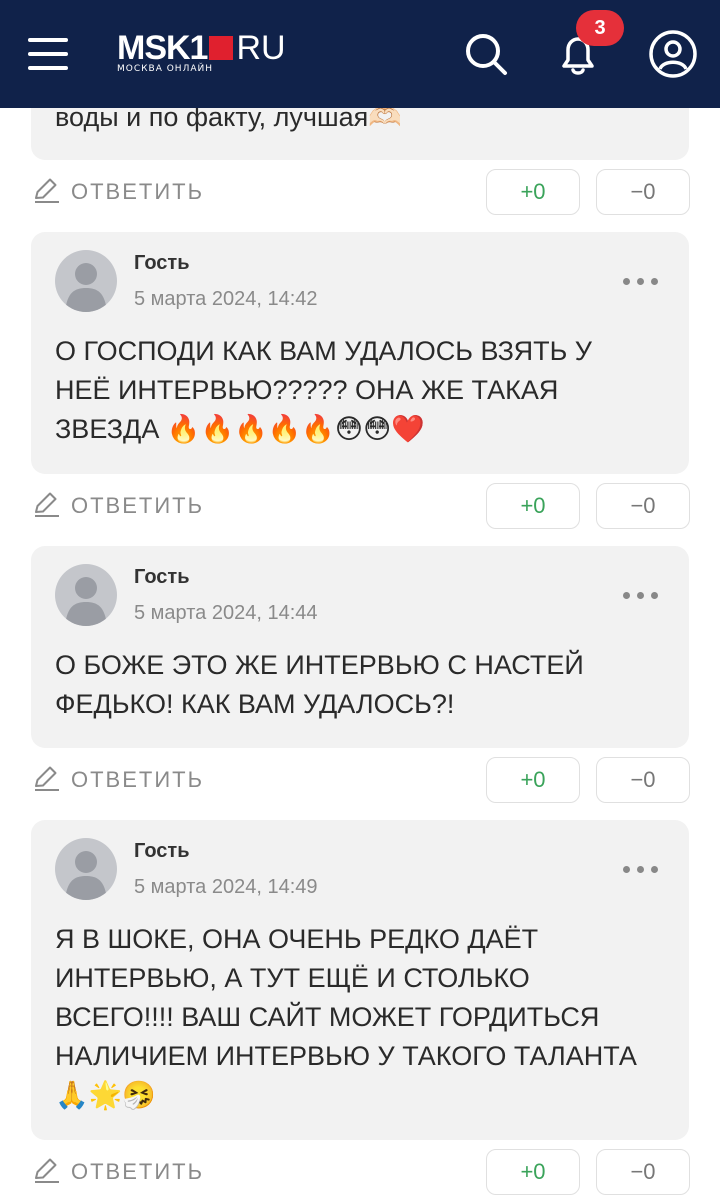  What do you see at coordinates (360, 54) in the screenshot?
I see `top-bar: MSK1 RU МОСКВА ОНЛАЙН 3` at bounding box center [360, 54].